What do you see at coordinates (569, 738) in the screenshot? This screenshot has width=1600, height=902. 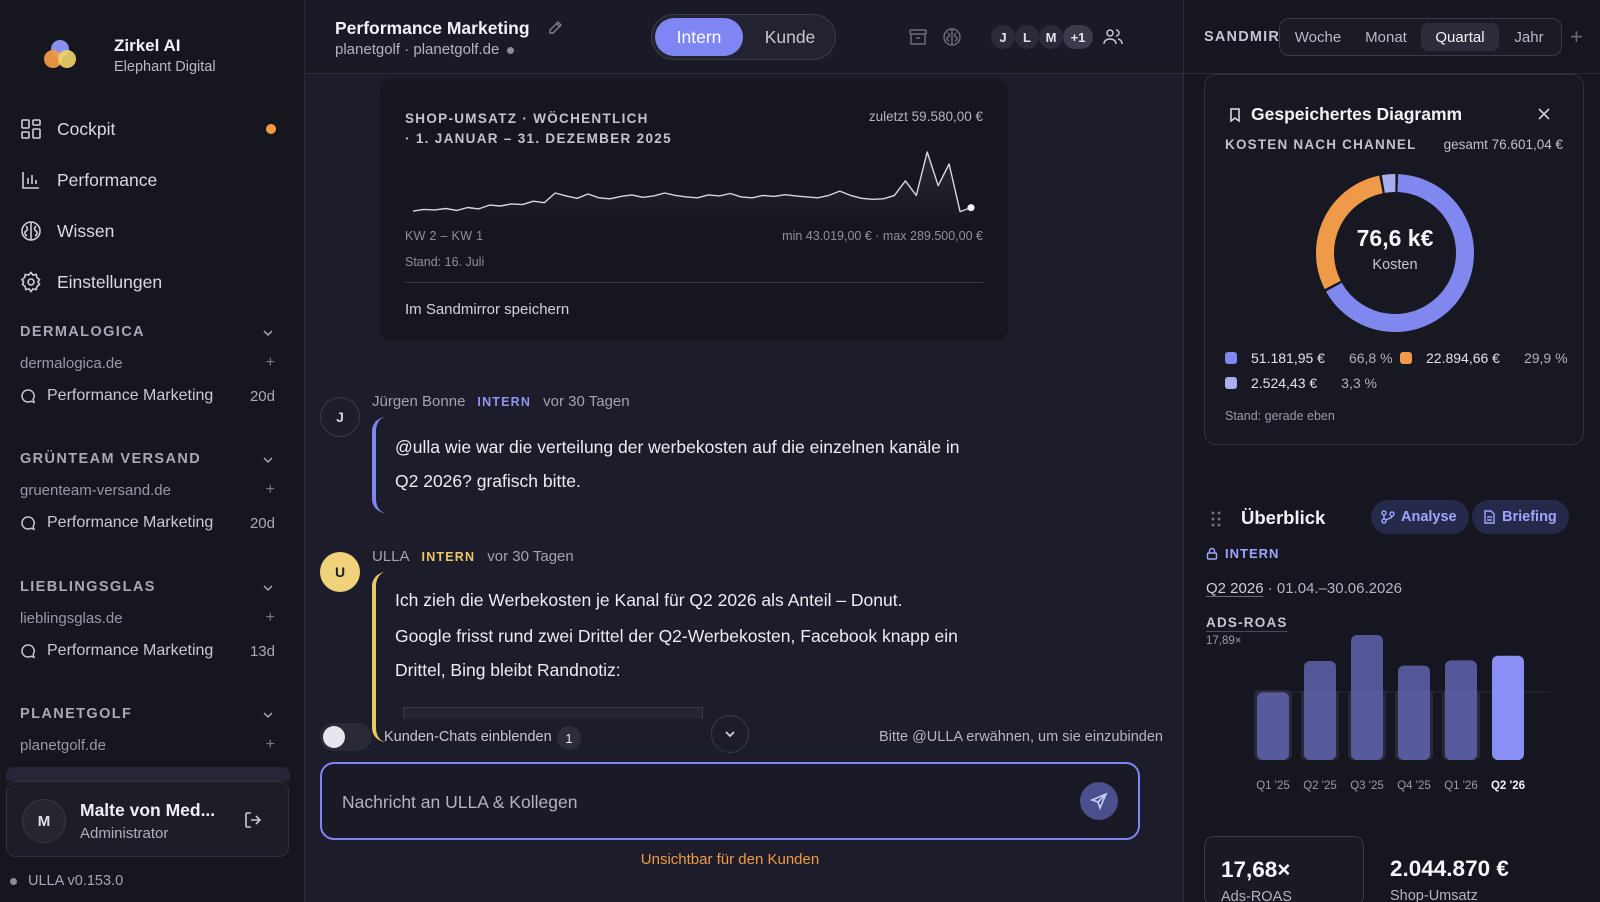 I see `count-badge: 1` at bounding box center [569, 738].